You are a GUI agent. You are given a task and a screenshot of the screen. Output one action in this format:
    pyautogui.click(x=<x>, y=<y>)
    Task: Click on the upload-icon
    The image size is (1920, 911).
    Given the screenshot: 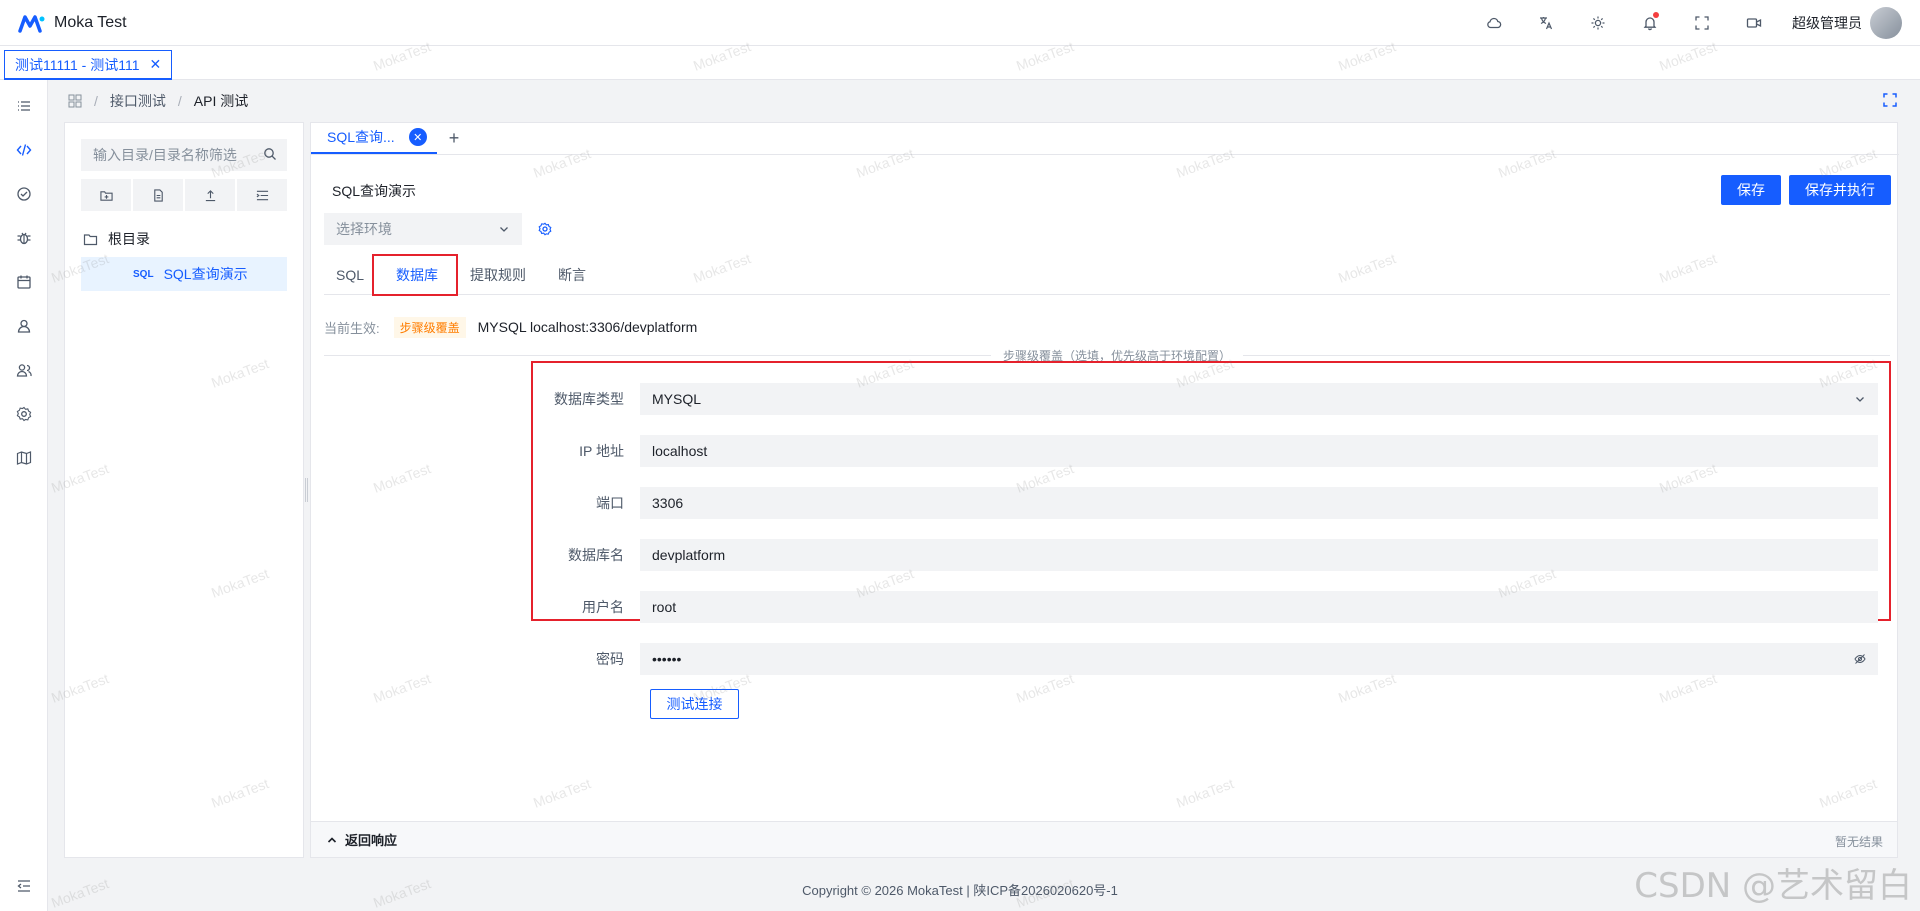 What is the action you would take?
    pyautogui.click(x=210, y=195)
    